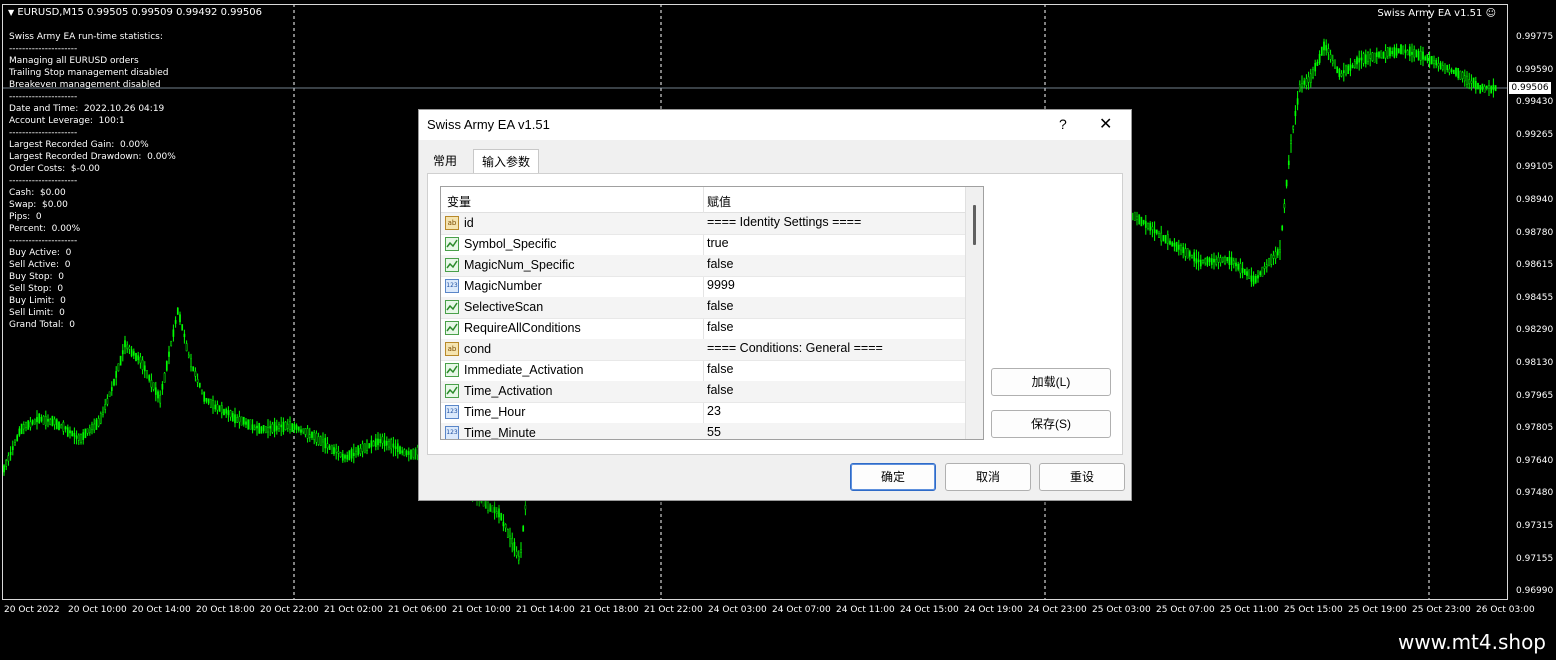 The height and width of the screenshot is (660, 1556). What do you see at coordinates (508, 391) in the screenshot?
I see `param-name: Time_Activation` at bounding box center [508, 391].